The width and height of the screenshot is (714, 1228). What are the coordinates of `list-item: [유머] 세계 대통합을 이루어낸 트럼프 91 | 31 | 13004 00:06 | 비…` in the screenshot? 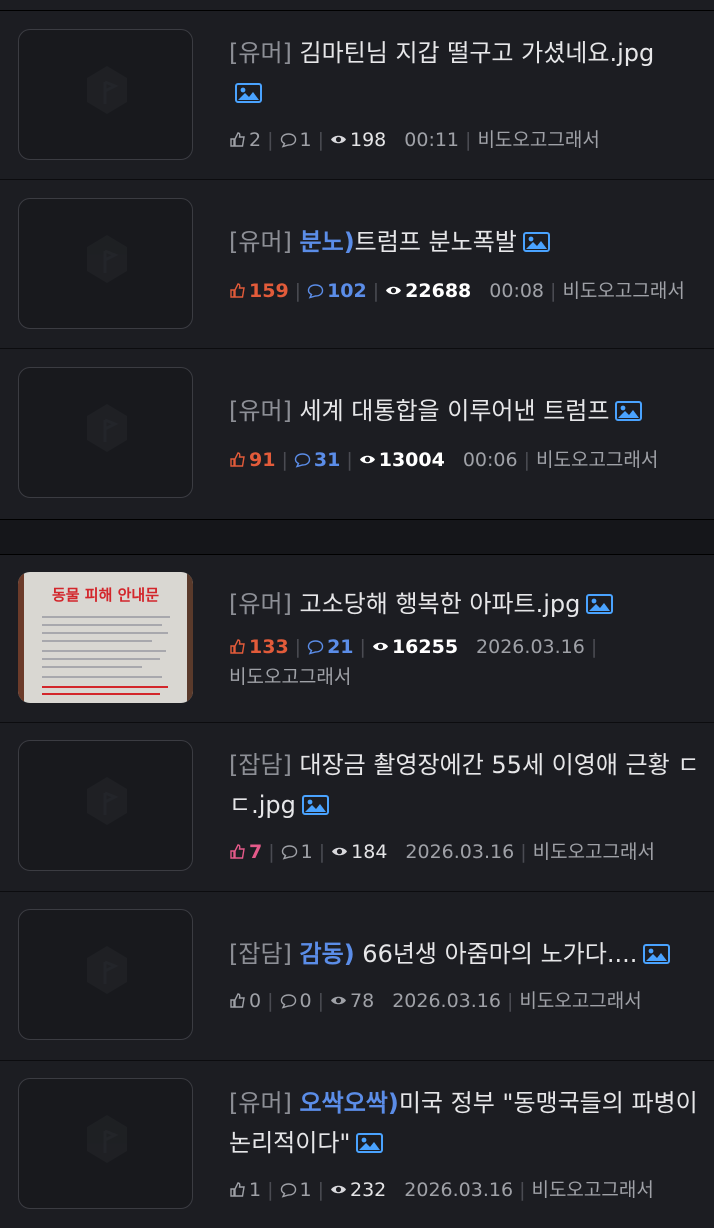 It's located at (357, 434).